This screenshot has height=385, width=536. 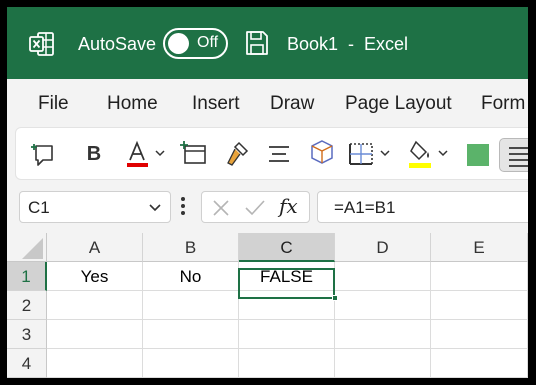 What do you see at coordinates (288, 206) in the screenshot?
I see `insert-function-button: fx` at bounding box center [288, 206].